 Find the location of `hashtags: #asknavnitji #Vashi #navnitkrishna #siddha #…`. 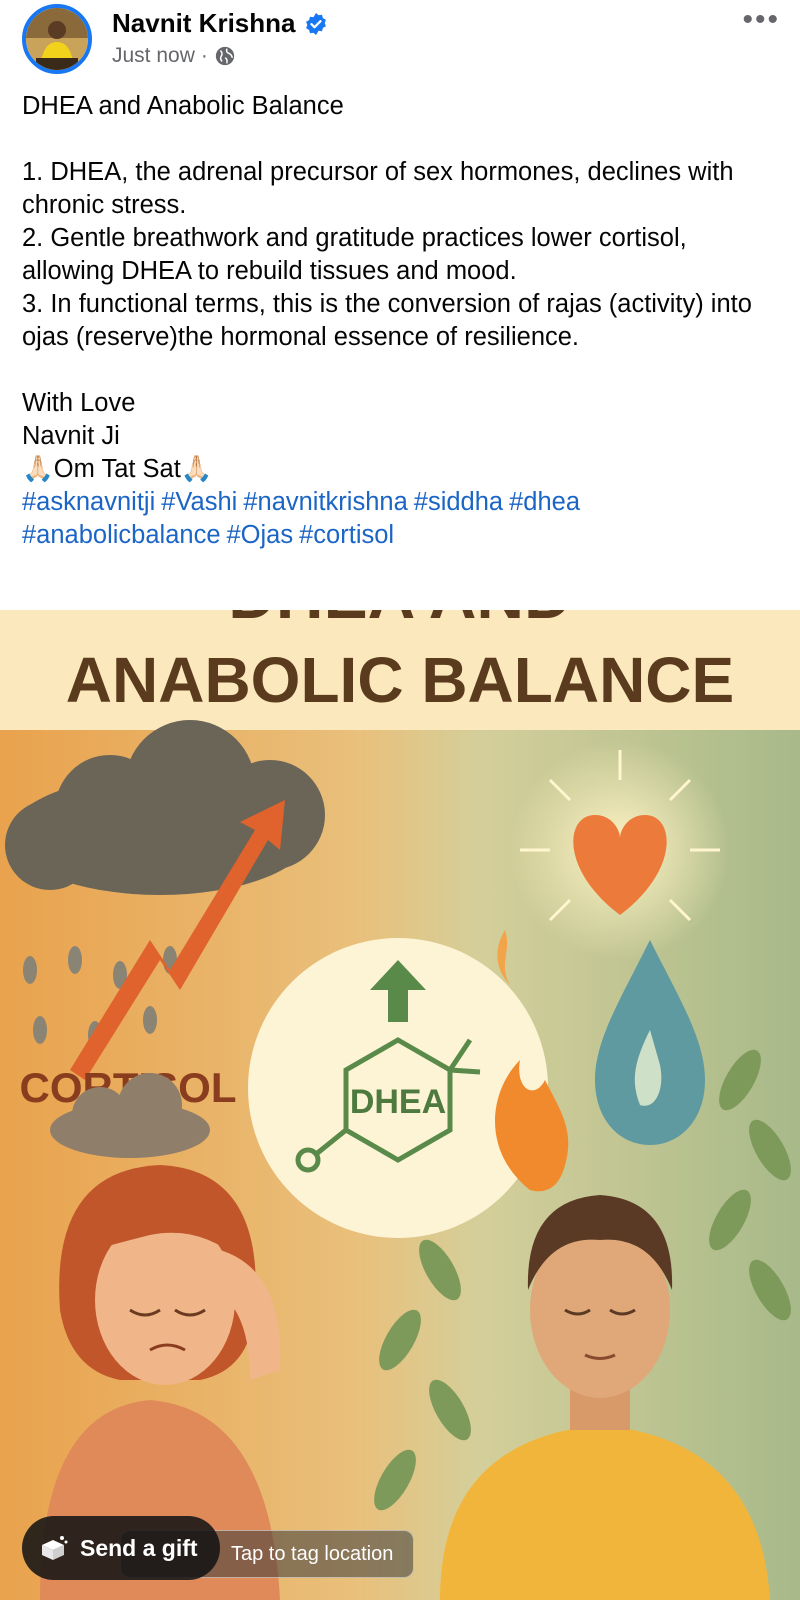

hashtags: #asknavnitji #Vashi #navnitkrishna #siddha #… is located at coordinates (402, 519).